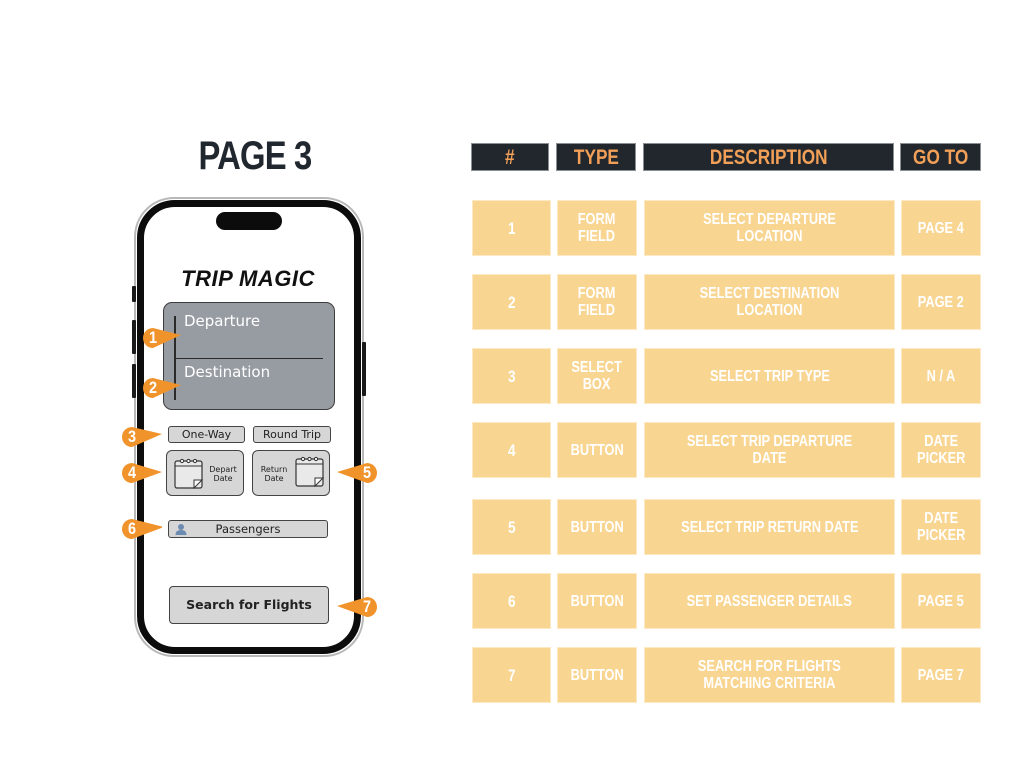  I want to click on passengers-button: Passengers, so click(248, 529).